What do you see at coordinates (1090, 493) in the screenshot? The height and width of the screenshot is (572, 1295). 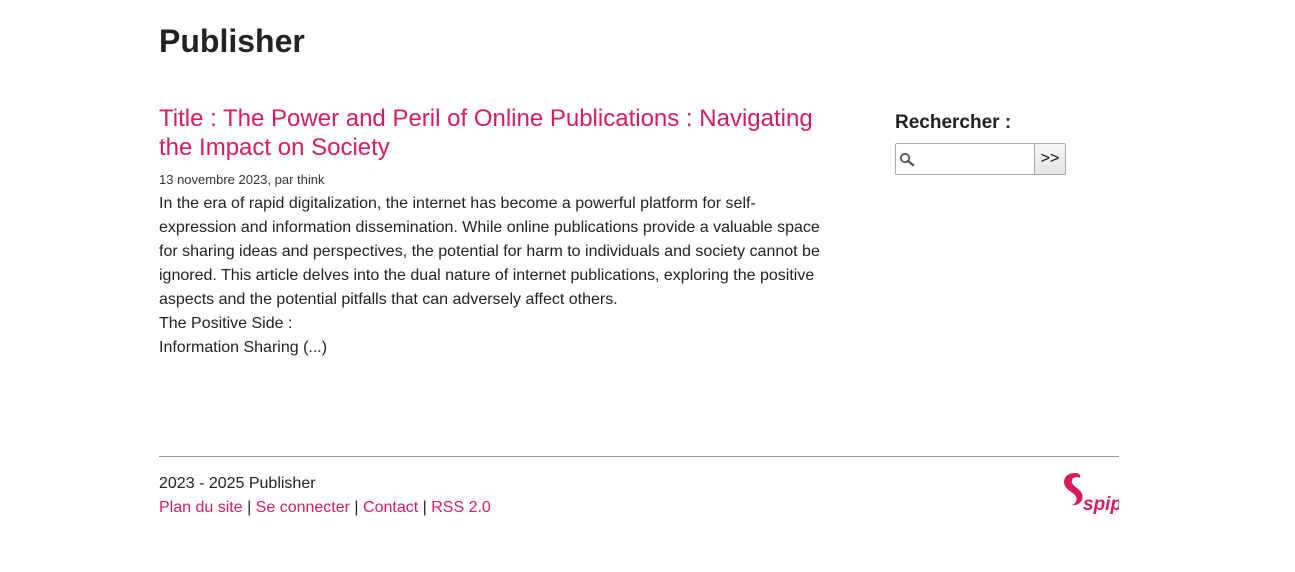 I see `spip-logo-icon: spip` at bounding box center [1090, 493].